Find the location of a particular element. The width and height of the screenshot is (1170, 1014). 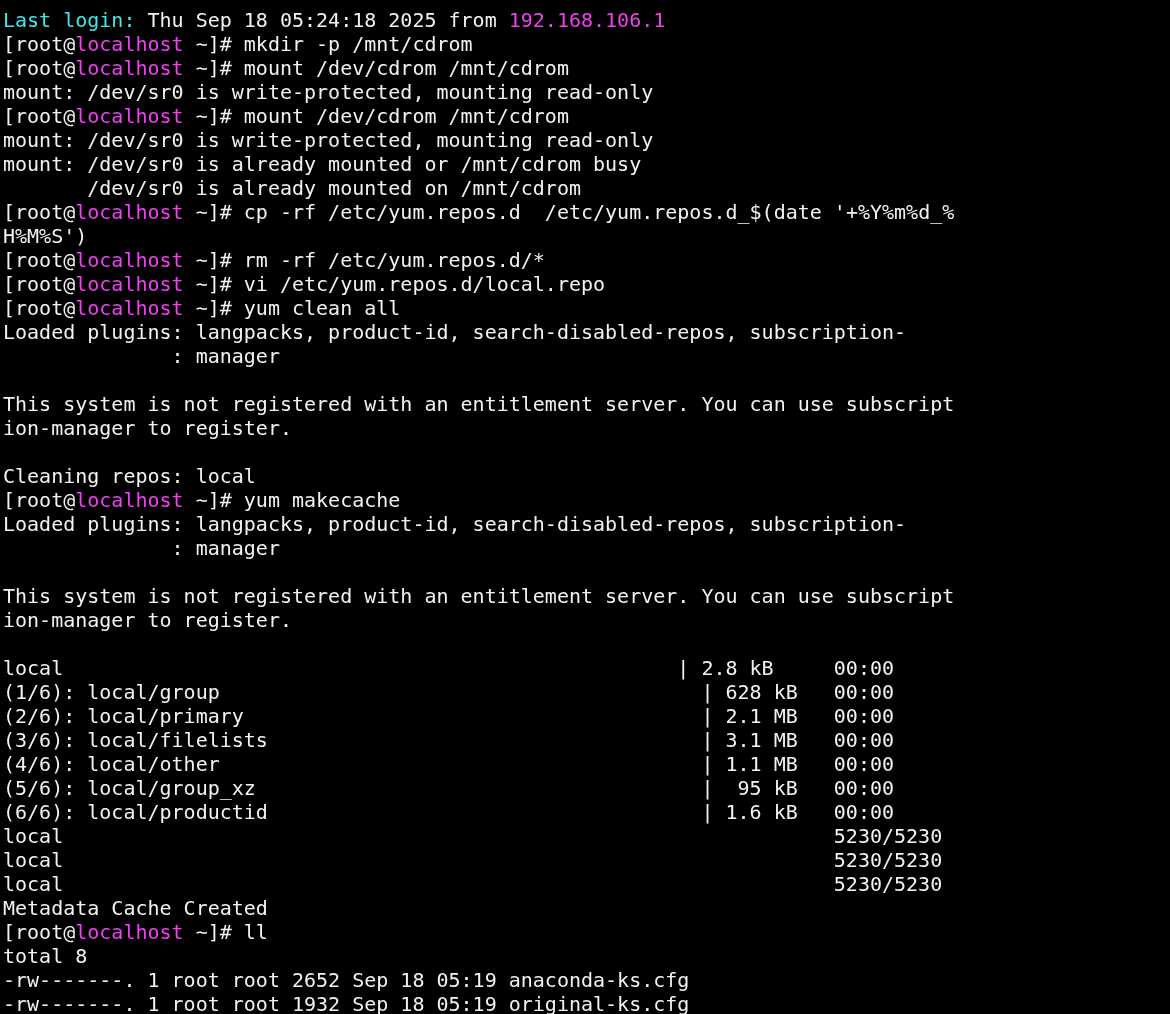

terminal-line: total 8 is located at coordinates (45, 956).